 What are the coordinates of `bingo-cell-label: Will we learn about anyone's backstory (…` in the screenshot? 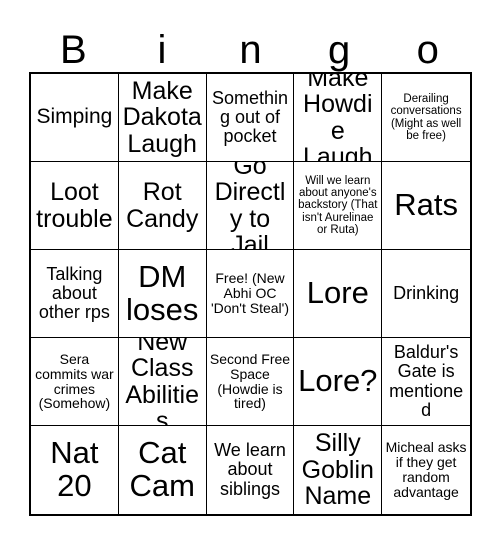 It's located at (338, 205).